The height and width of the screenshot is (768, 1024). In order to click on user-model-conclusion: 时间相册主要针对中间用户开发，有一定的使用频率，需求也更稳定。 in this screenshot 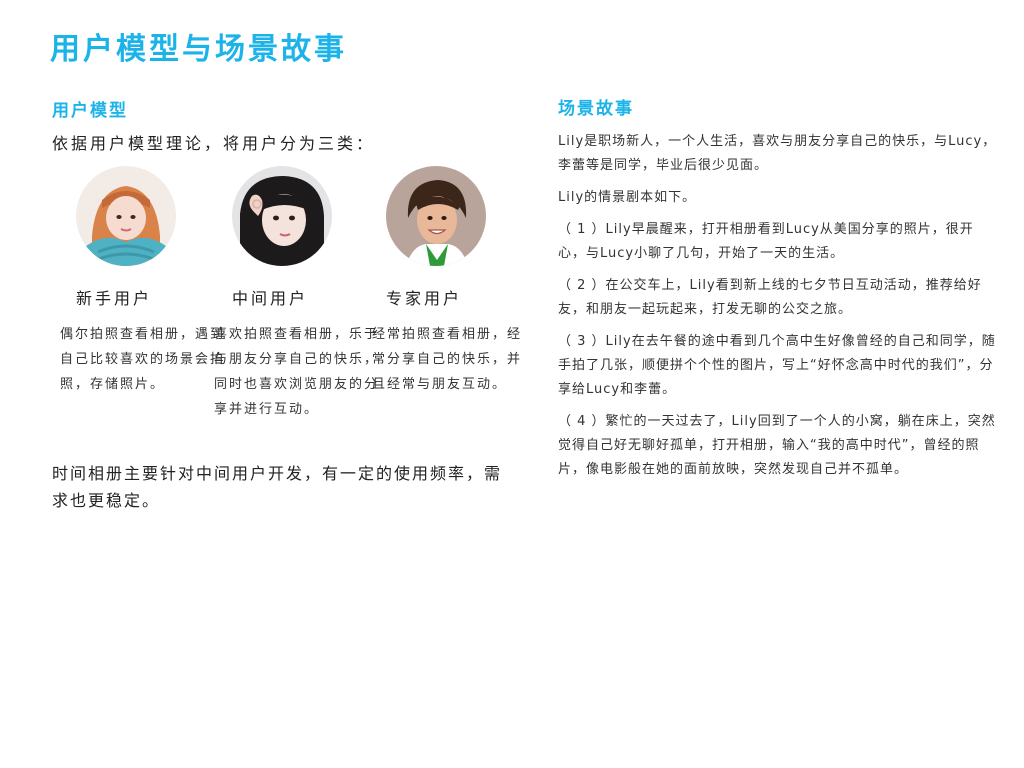, I will do `click(277, 486)`.